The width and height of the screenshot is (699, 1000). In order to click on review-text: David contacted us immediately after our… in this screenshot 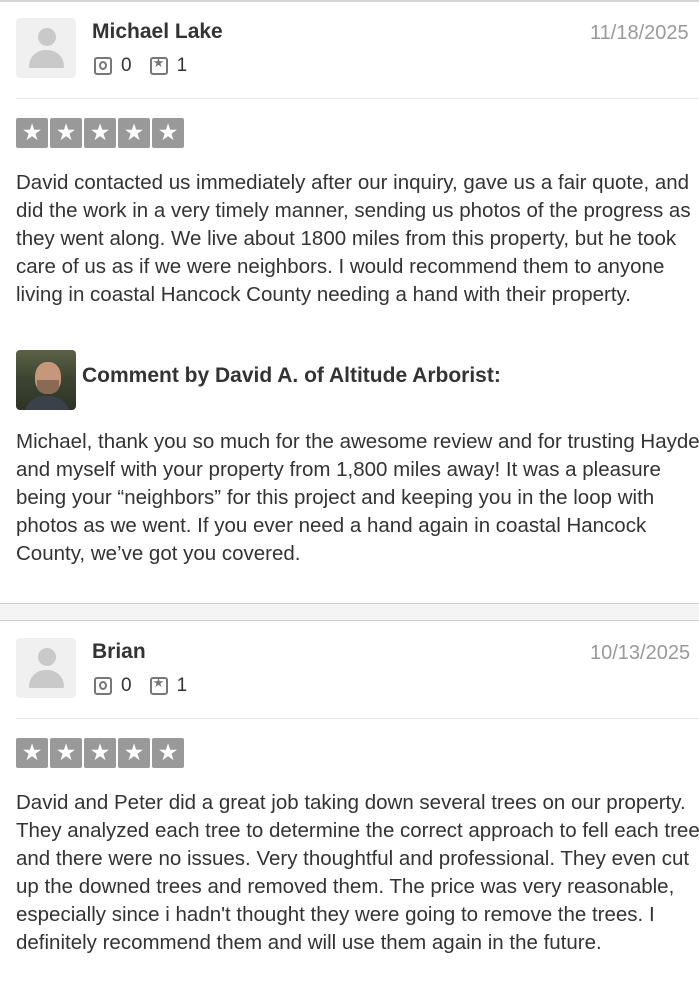, I will do `click(353, 238)`.